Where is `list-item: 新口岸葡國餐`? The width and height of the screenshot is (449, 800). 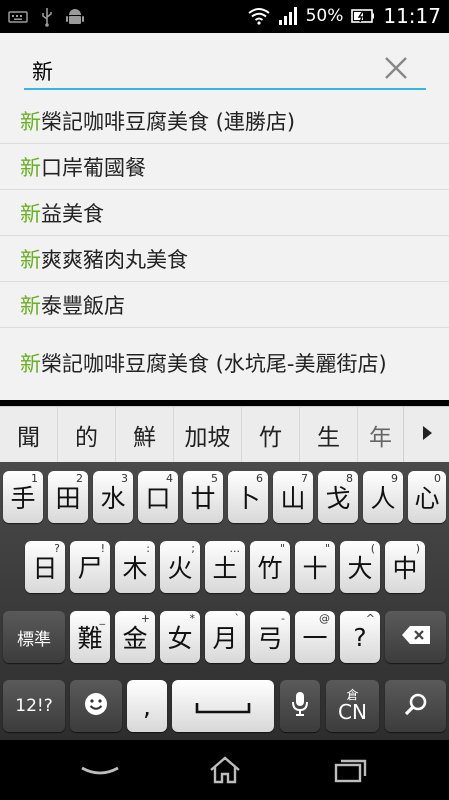
list-item: 新口岸葡國餐 is located at coordinates (224, 166).